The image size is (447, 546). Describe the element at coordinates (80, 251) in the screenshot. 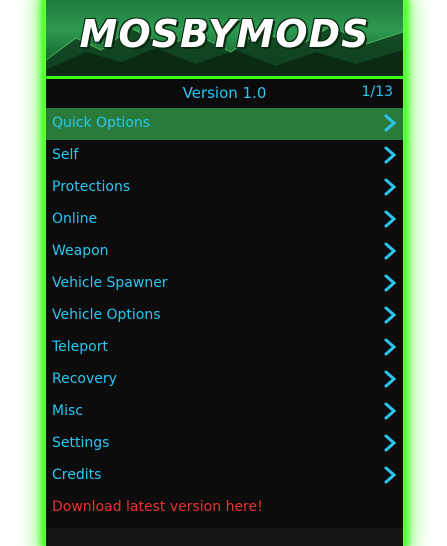

I see `menu-item-label: Weapon` at that location.